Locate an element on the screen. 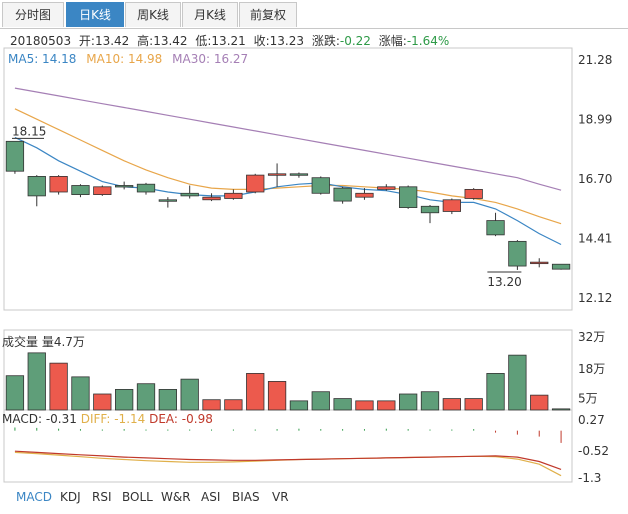 This screenshot has width=628, height=514. macd-panel is located at coordinates (288, 452).